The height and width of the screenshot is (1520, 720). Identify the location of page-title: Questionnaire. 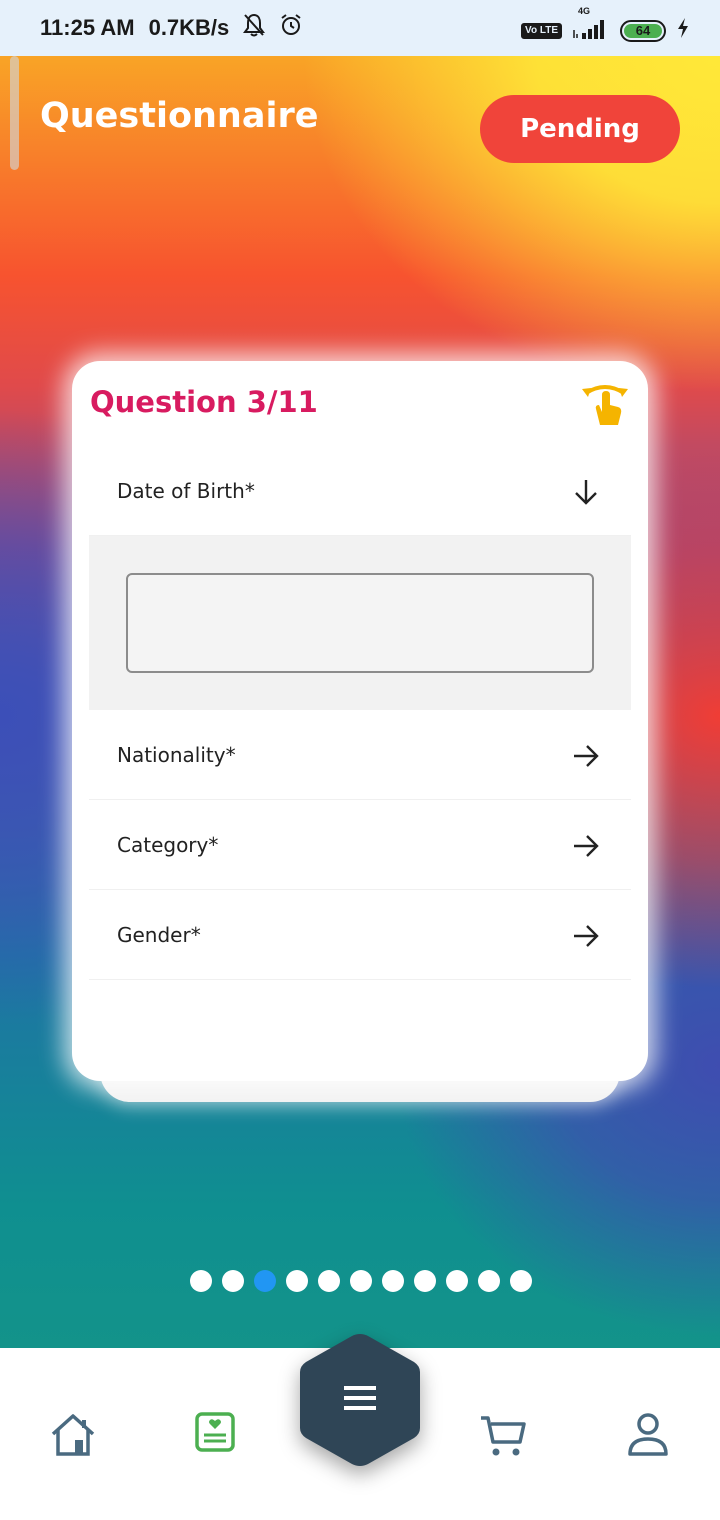
(179, 116).